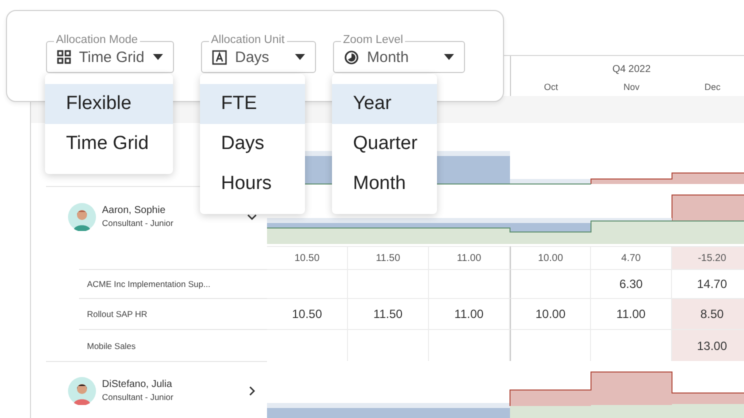  Describe the element at coordinates (252, 184) in the screenshot. I see `menu-item: Hours` at that location.